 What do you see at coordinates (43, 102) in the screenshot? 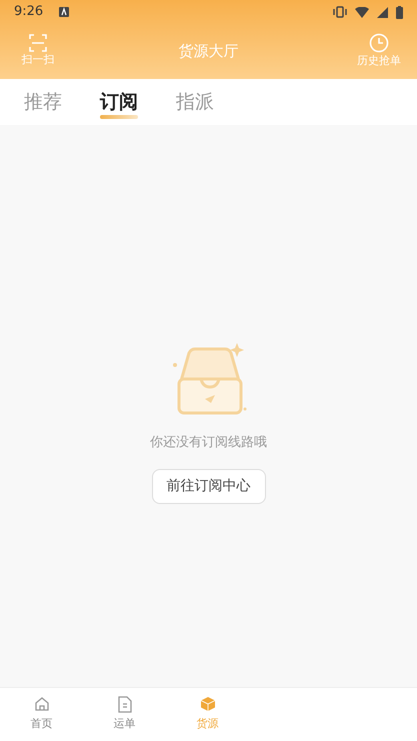
I see `tab: 推荐` at bounding box center [43, 102].